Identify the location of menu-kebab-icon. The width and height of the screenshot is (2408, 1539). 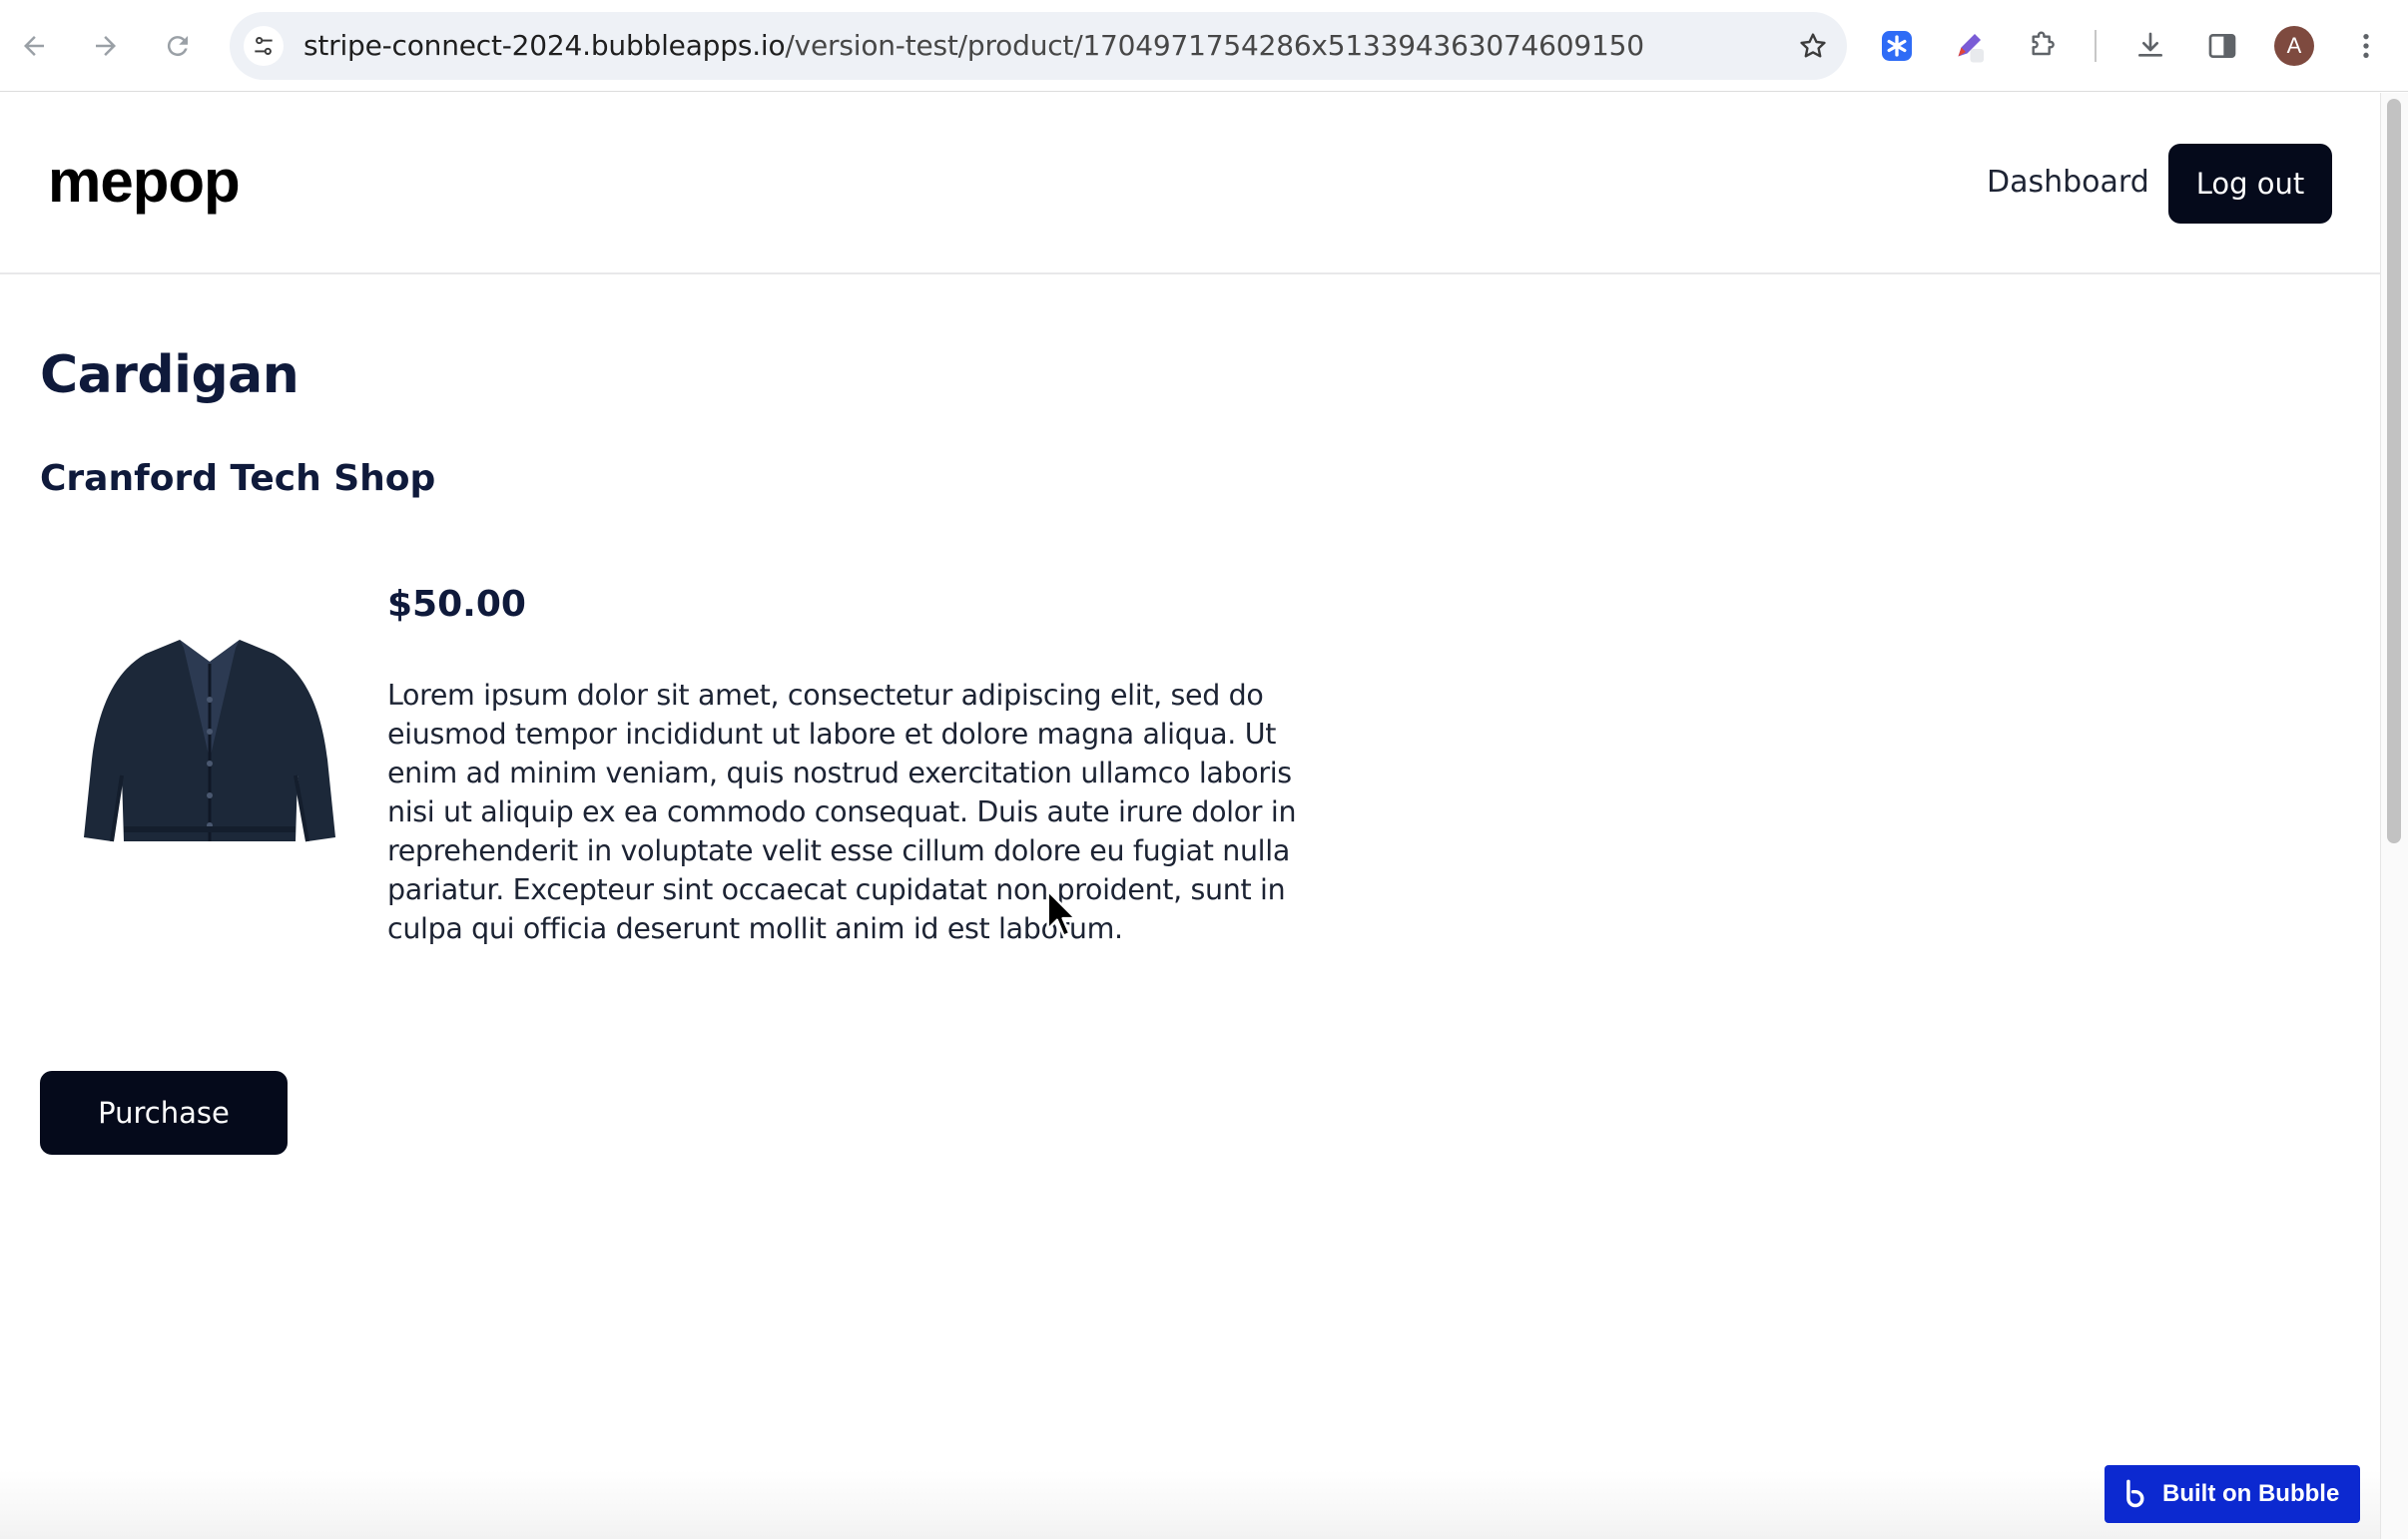
(2366, 46).